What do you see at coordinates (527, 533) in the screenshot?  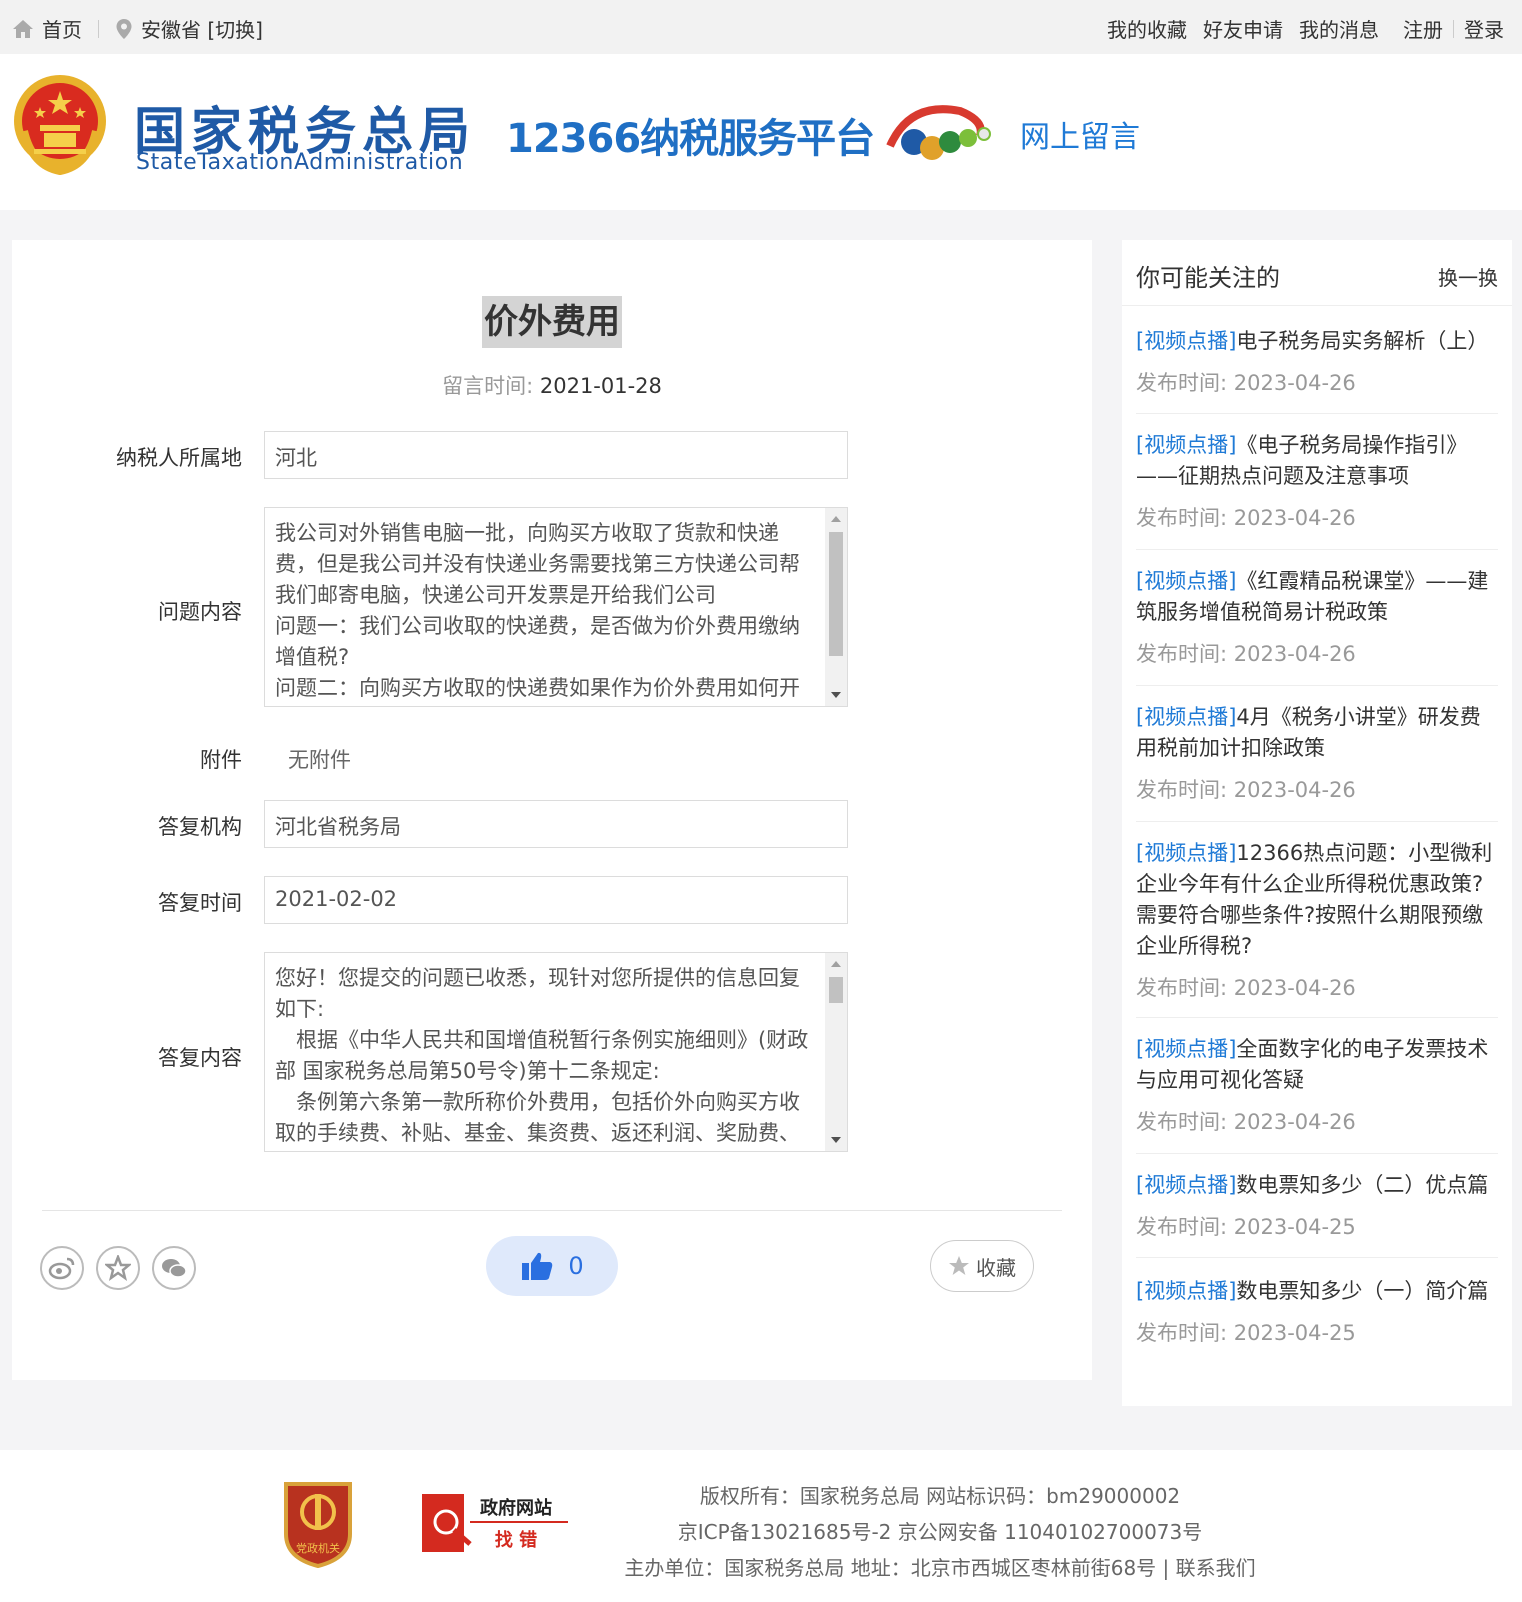 I see `question-line: 我公司对外销售电脑一批，向购买方收取了货款和快递` at bounding box center [527, 533].